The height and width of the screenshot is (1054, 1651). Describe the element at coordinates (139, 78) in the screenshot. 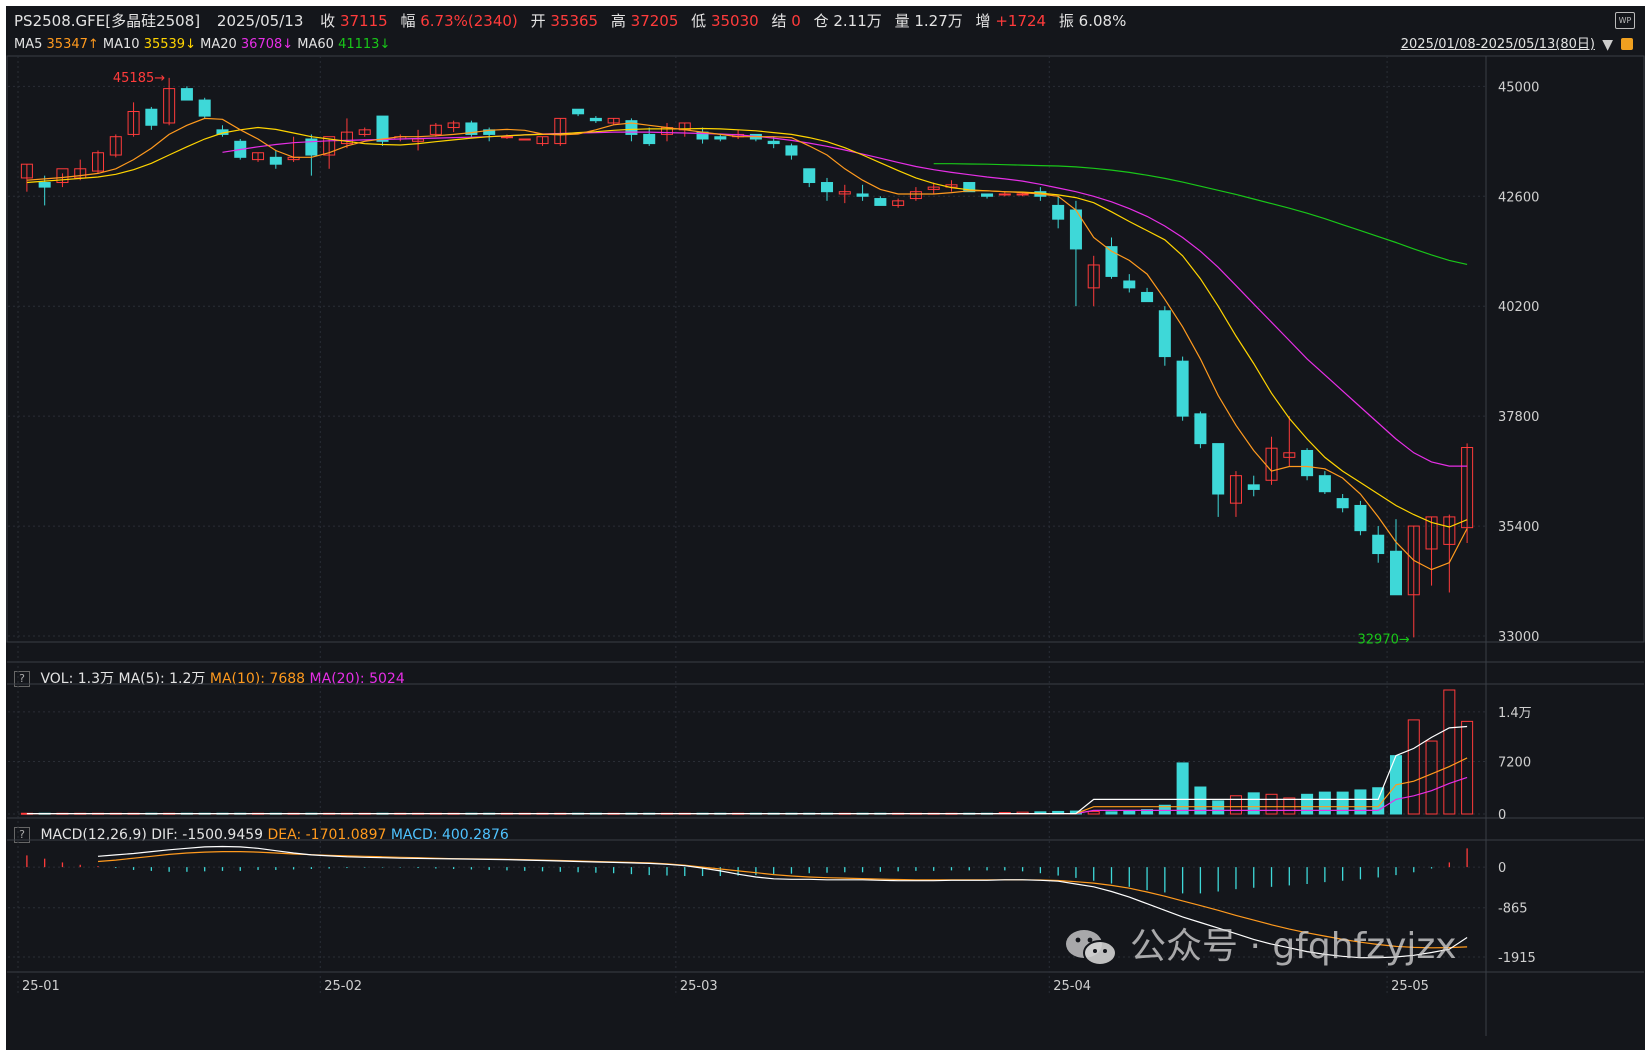

I see `high-price-marker: 45185→` at that location.